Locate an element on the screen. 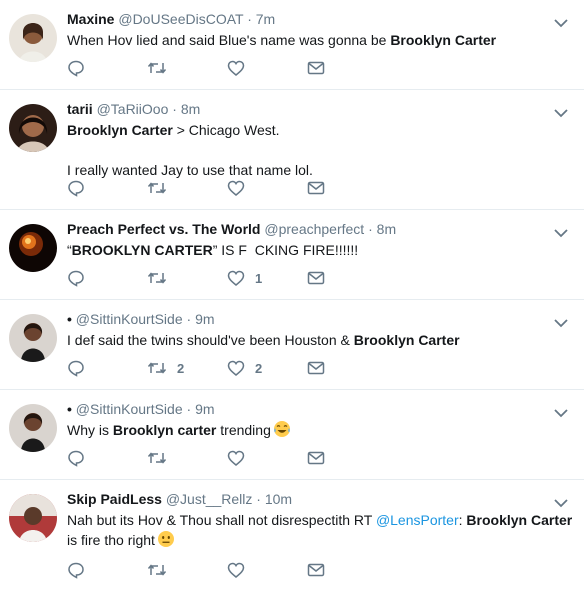 This screenshot has width=584, height=609. display-name: Skip PaidLess is located at coordinates (114, 499).